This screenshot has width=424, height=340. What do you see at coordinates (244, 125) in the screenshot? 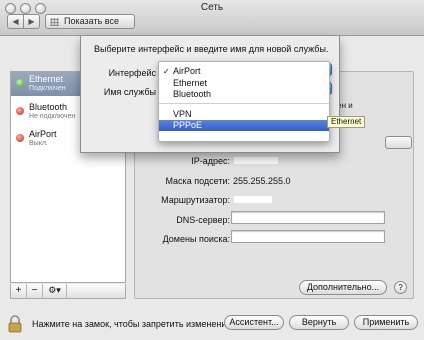
I see `menu-item-pppoe: PPPoE` at bounding box center [244, 125].